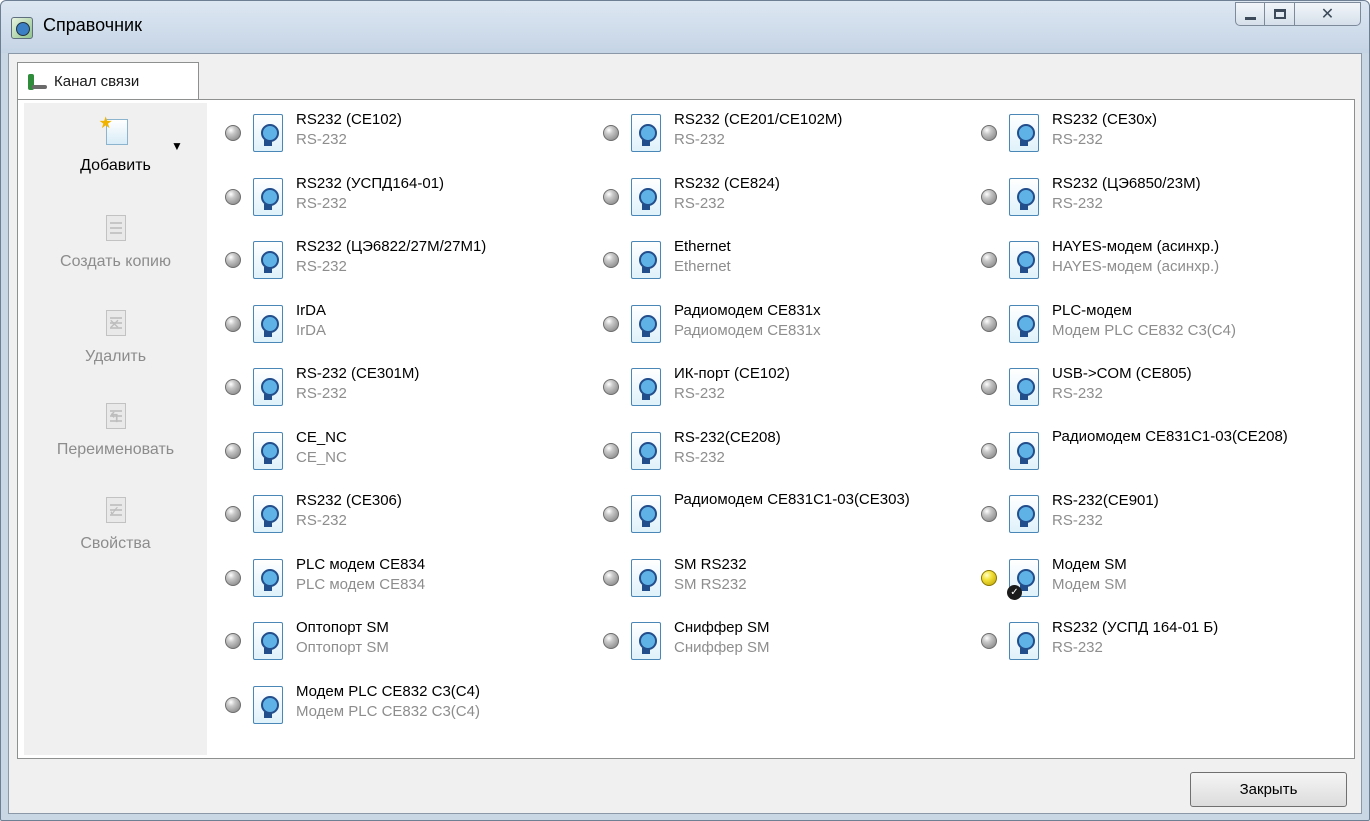 This screenshot has width=1370, height=821. What do you see at coordinates (398, 193) in the screenshot?
I see `list-item: RS232 (УСПД164-01) RS-232` at bounding box center [398, 193].